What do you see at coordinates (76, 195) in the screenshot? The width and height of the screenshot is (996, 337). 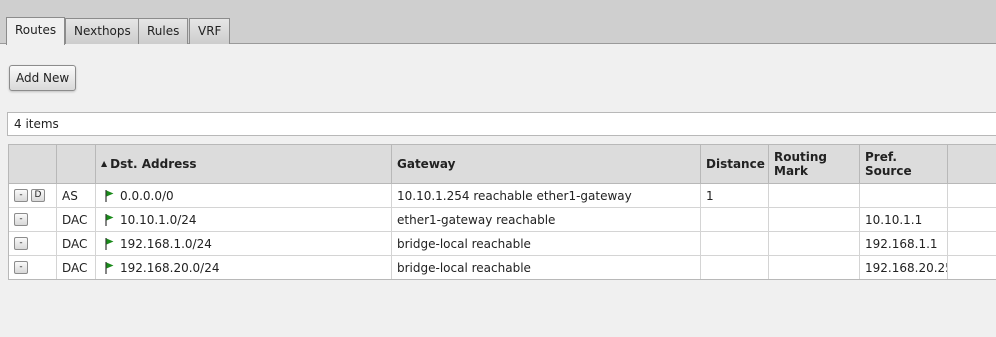 I see `route-flags: AS` at bounding box center [76, 195].